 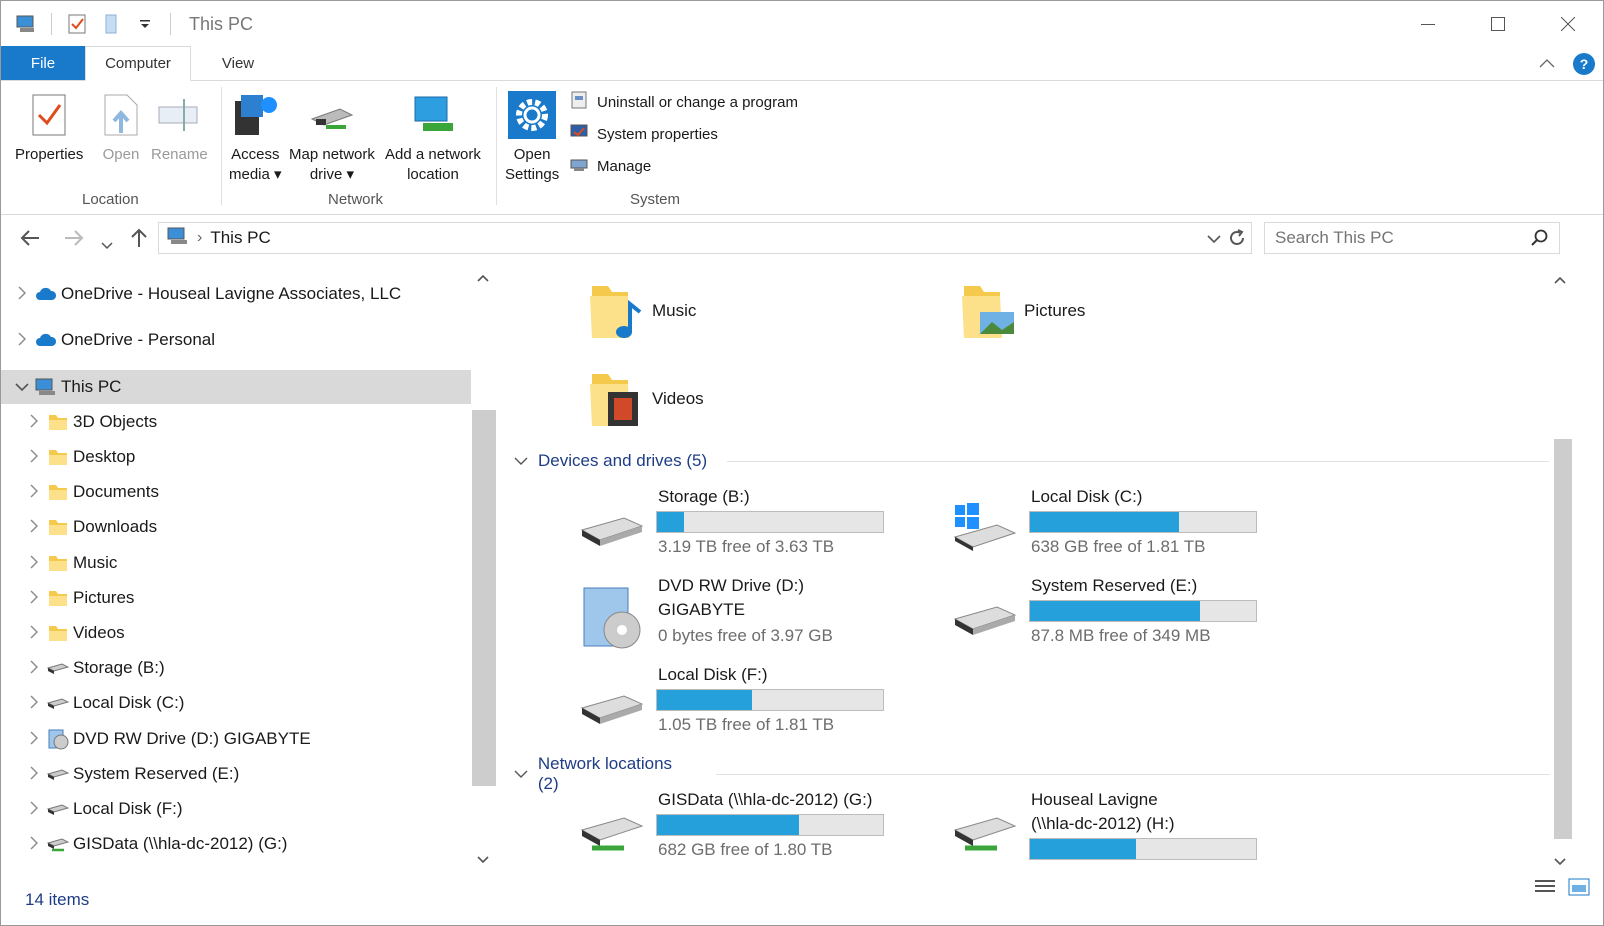 What do you see at coordinates (236, 739) in the screenshot?
I see `nav-item: DVD RW Drive (D:) GIGABYTE` at bounding box center [236, 739].